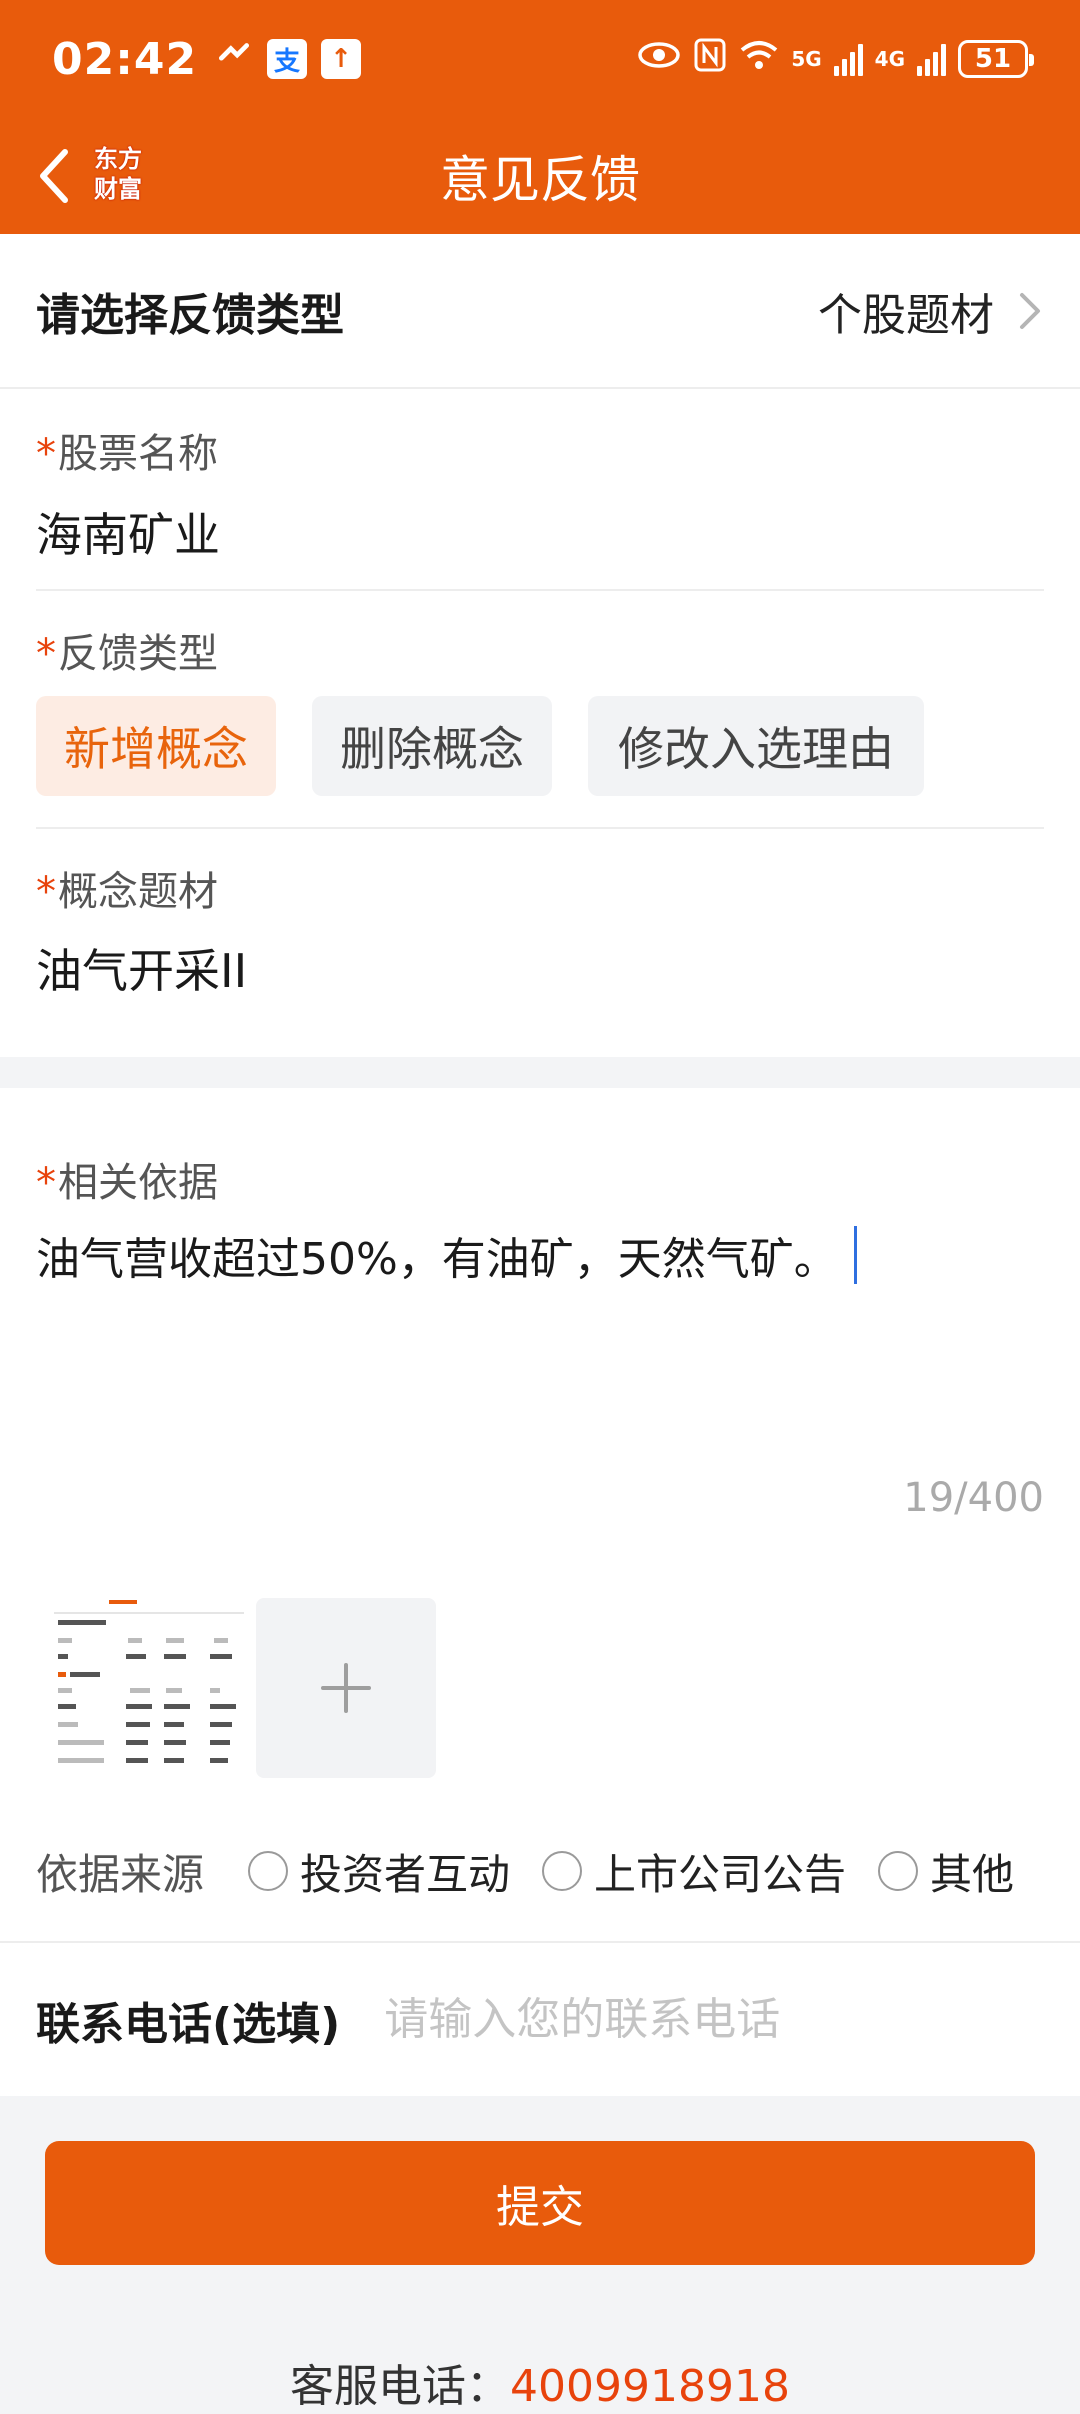 This screenshot has height=2414, width=1080. I want to click on contact-phone-row: 联系电话(选填), so click(540, 2018).